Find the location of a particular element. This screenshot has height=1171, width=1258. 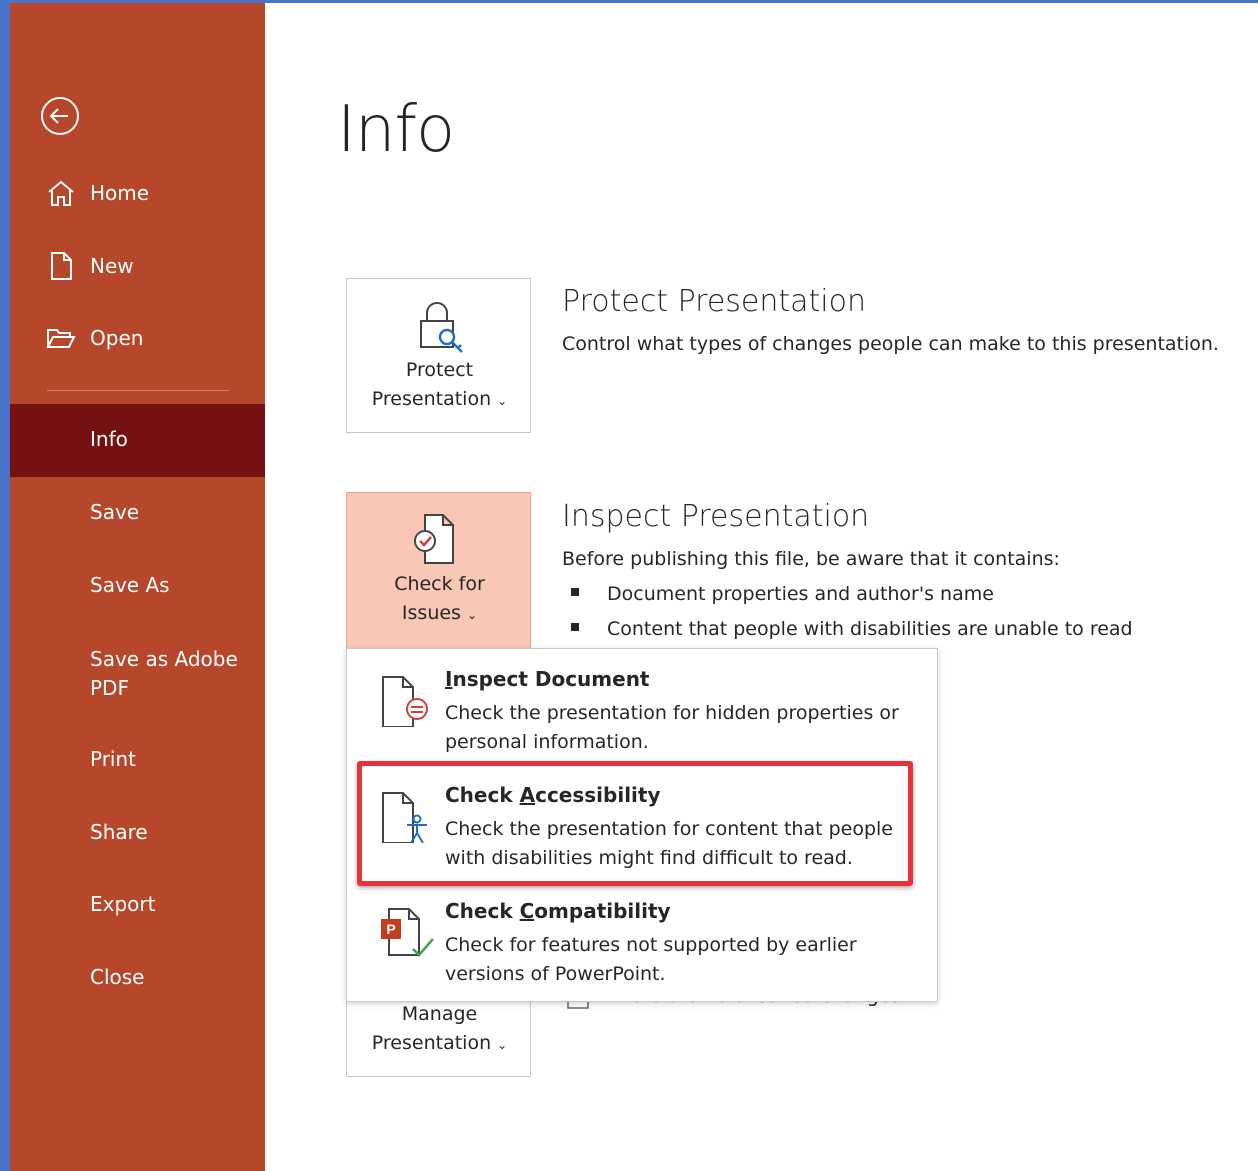

sidebar-item-close: Close is located at coordinates (137, 978).